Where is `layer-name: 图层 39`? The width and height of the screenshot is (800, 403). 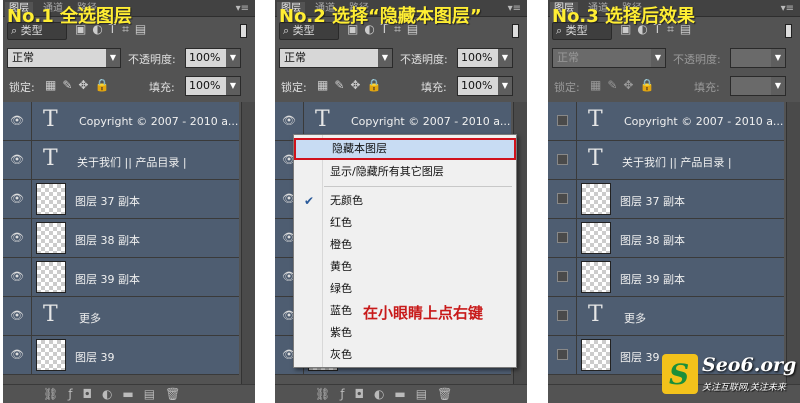
layer-name: 图层 39 is located at coordinates (95, 357).